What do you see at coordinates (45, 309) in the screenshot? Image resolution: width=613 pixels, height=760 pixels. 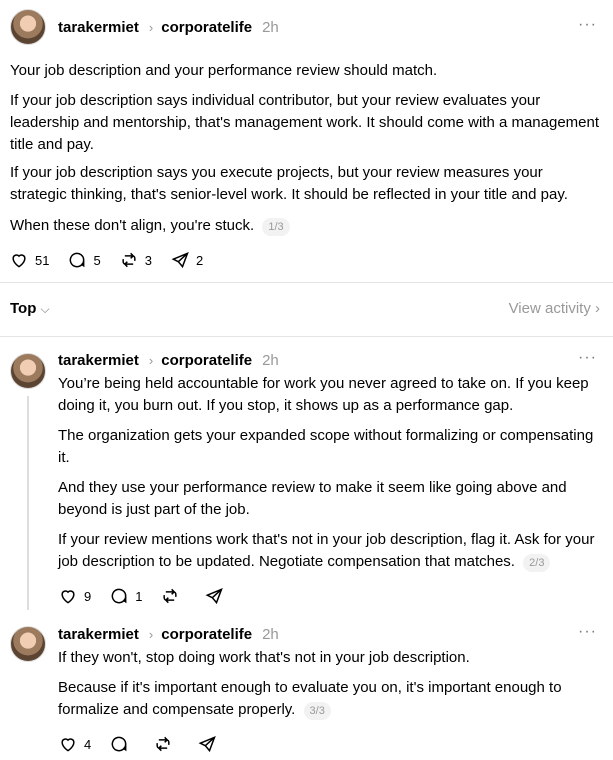 I see `chevron-down-icon: ⌵` at bounding box center [45, 309].